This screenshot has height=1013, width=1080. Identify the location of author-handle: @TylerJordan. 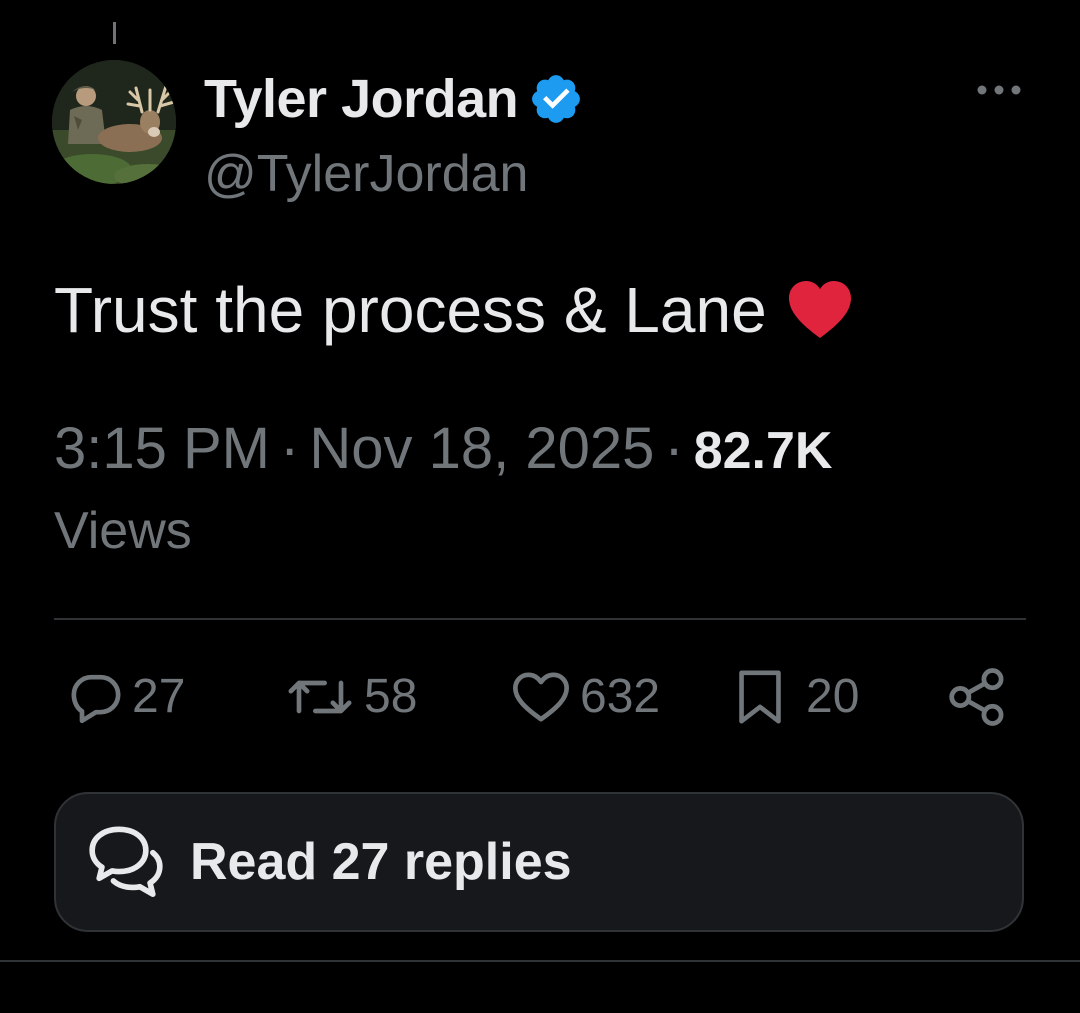
(366, 174).